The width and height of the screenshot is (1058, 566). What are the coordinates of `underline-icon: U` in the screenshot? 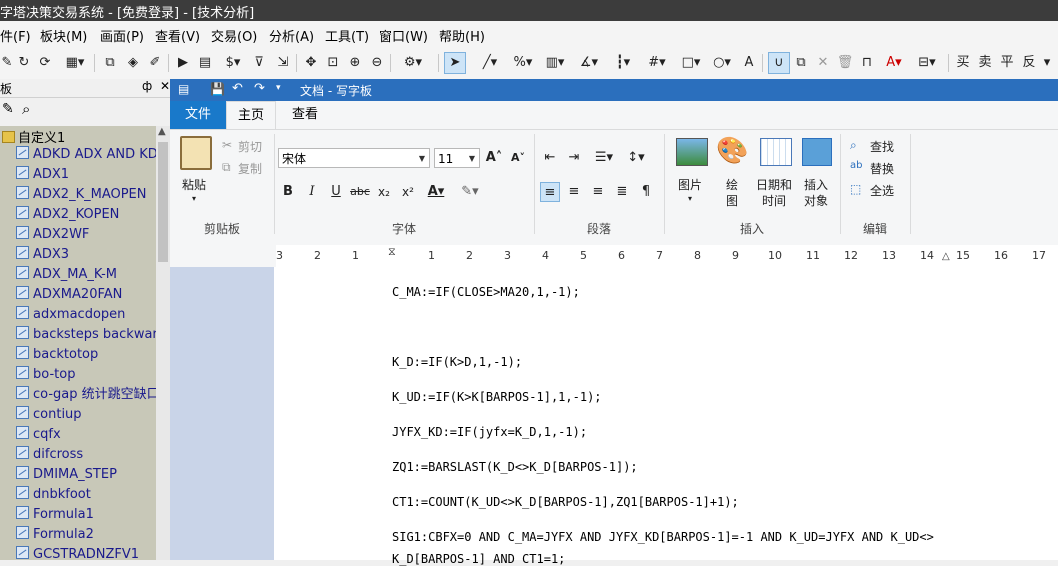 It's located at (336, 192).